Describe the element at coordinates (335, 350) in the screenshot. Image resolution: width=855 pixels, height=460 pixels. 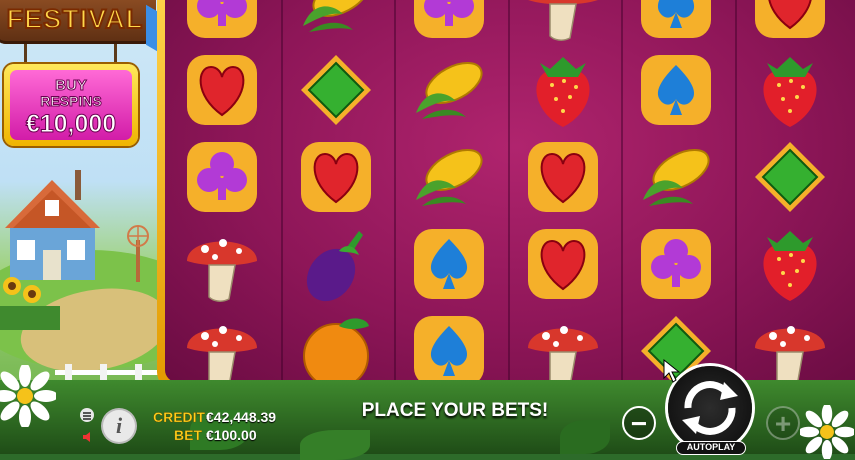
I see `orange-symbol` at that location.